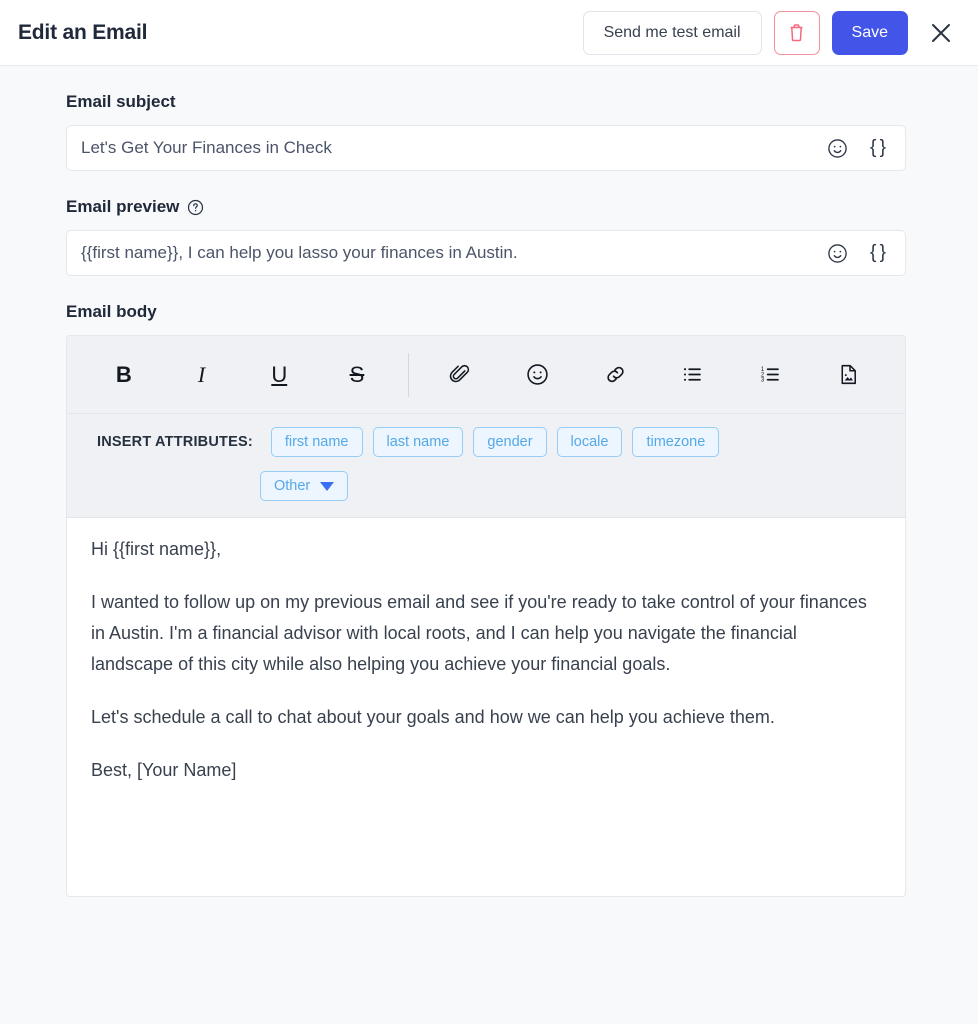 Image resolution: width=978 pixels, height=1024 pixels. Describe the element at coordinates (672, 32) in the screenshot. I see `send-test-email-button: Send me test email` at that location.